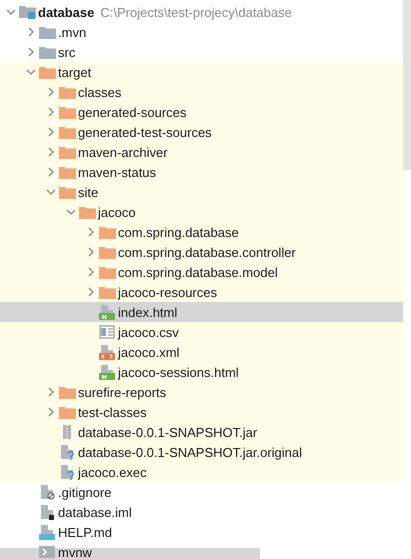 This screenshot has width=411, height=559. Describe the element at coordinates (201, 512) in the screenshot. I see `tree-row: database.iml` at that location.